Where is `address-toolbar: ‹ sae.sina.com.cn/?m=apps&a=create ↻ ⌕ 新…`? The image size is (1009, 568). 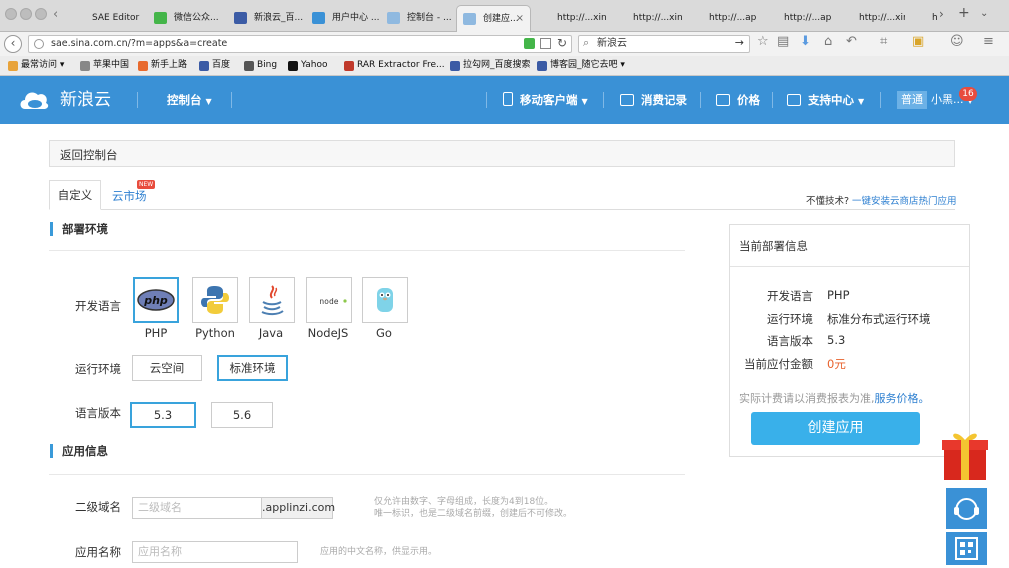 address-toolbar: ‹ sae.sina.com.cn/?m=apps&a=create ↻ ⌕ 新… is located at coordinates (504, 44).